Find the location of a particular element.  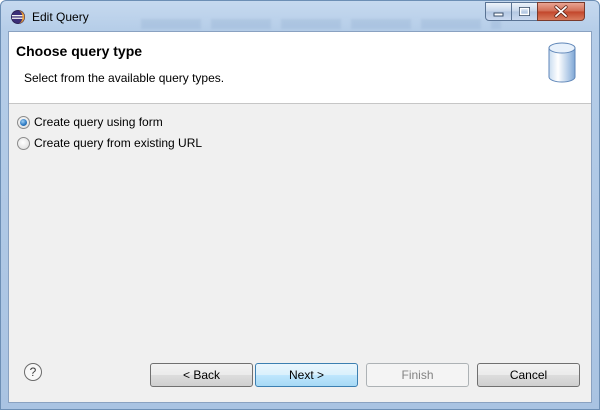

background-window-blur is located at coordinates (321, 24).